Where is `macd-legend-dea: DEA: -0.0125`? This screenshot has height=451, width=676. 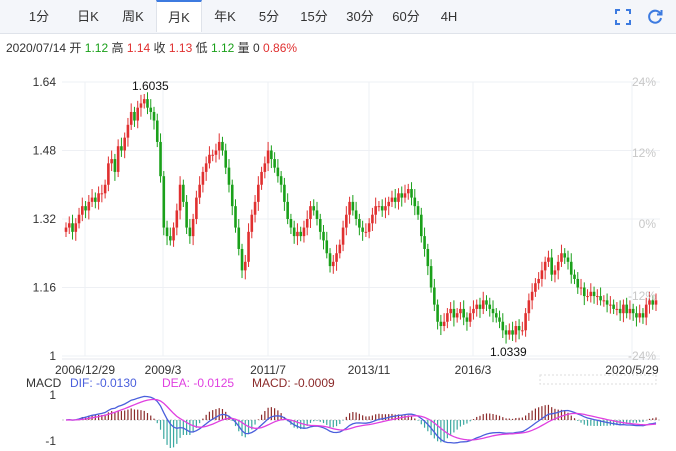 macd-legend-dea: DEA: -0.0125 is located at coordinates (198, 383).